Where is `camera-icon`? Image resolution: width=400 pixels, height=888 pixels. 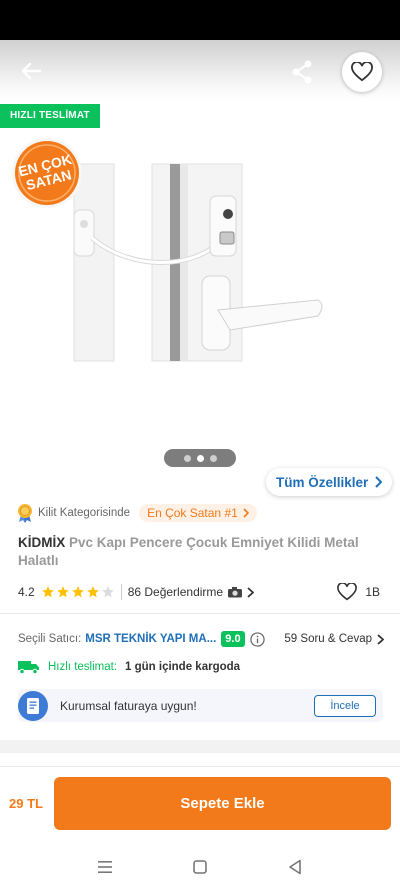 camera-icon is located at coordinates (235, 592).